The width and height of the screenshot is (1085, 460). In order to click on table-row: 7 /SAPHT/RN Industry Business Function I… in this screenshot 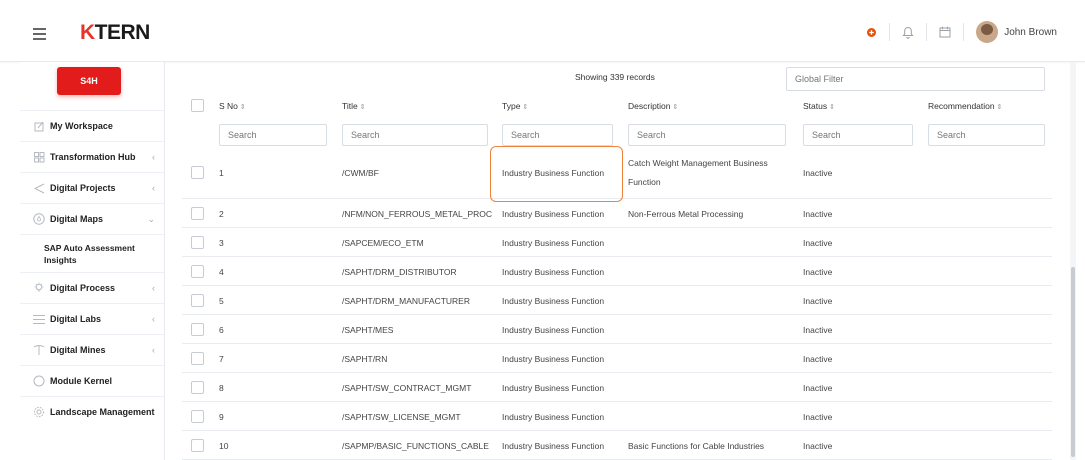, I will do `click(617, 358)`.